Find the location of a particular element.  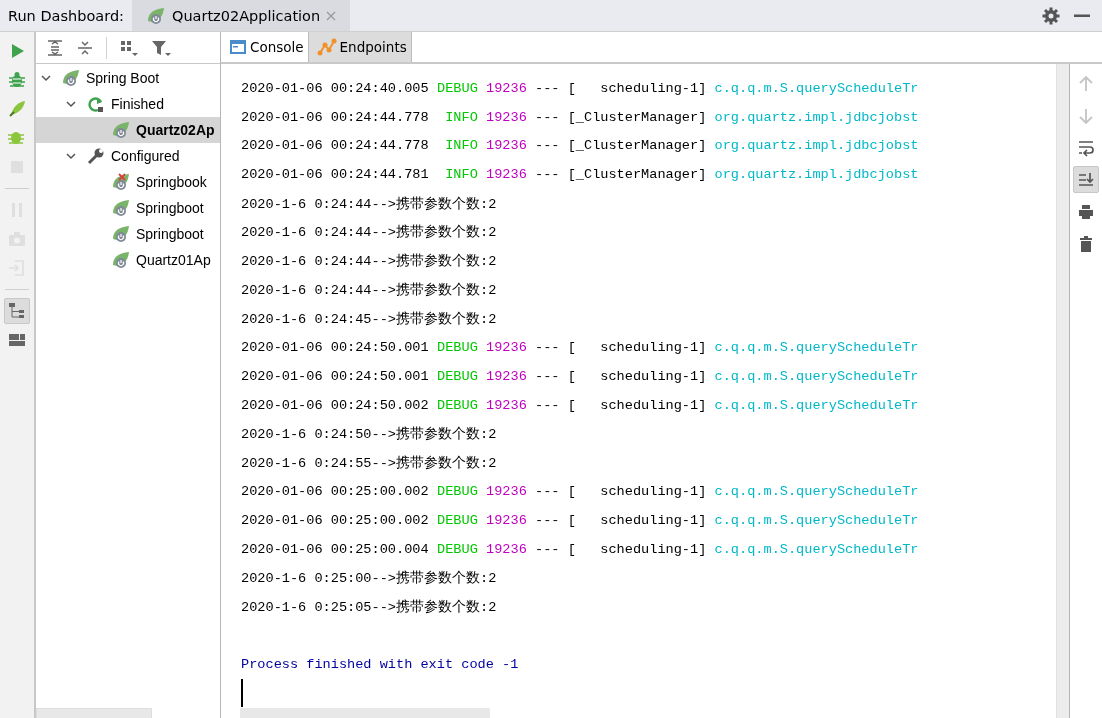

tree-item: Quartz02Ap is located at coordinates (128, 130).